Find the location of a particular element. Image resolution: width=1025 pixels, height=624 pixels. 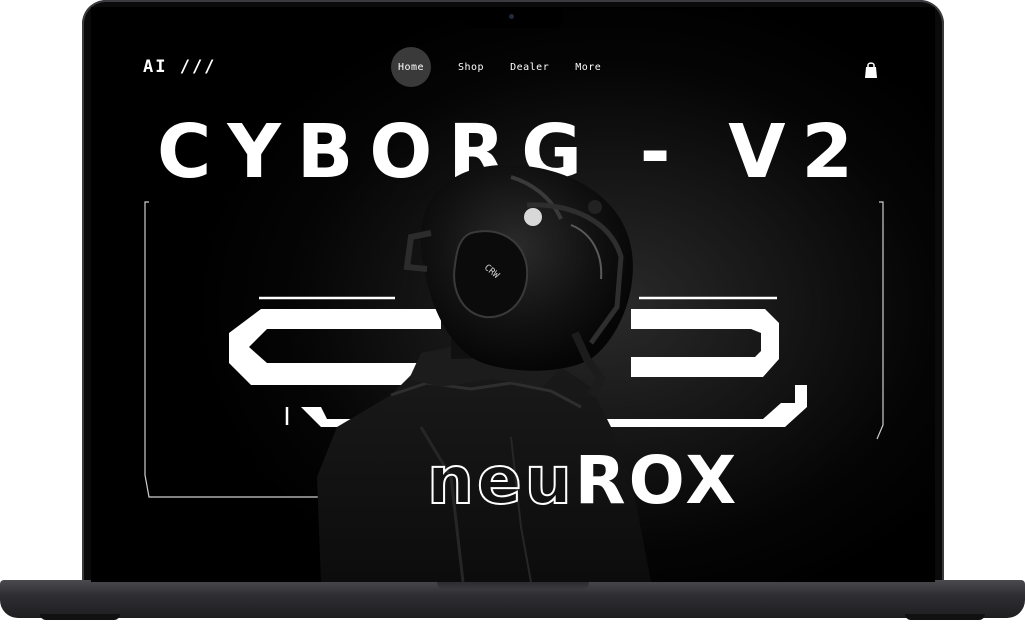

laptop-foot-right is located at coordinates (945, 617).